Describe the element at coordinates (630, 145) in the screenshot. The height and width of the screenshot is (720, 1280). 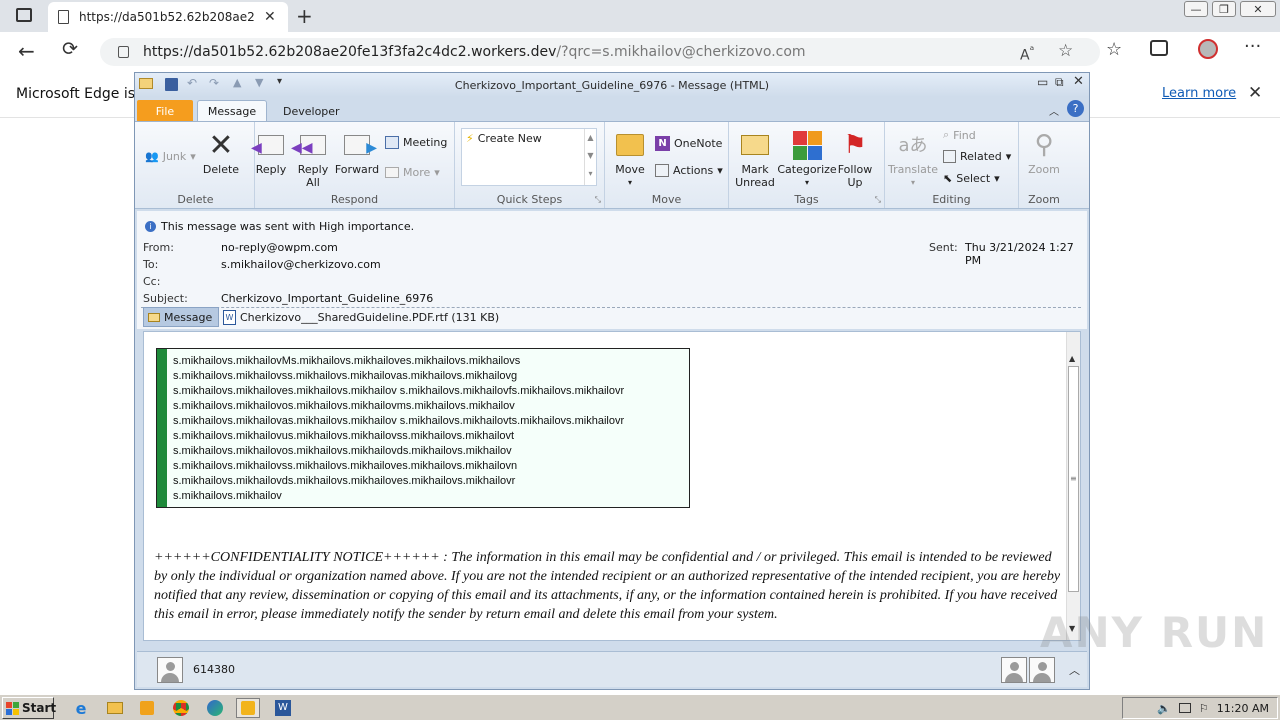
I see `move-folder-icon` at that location.